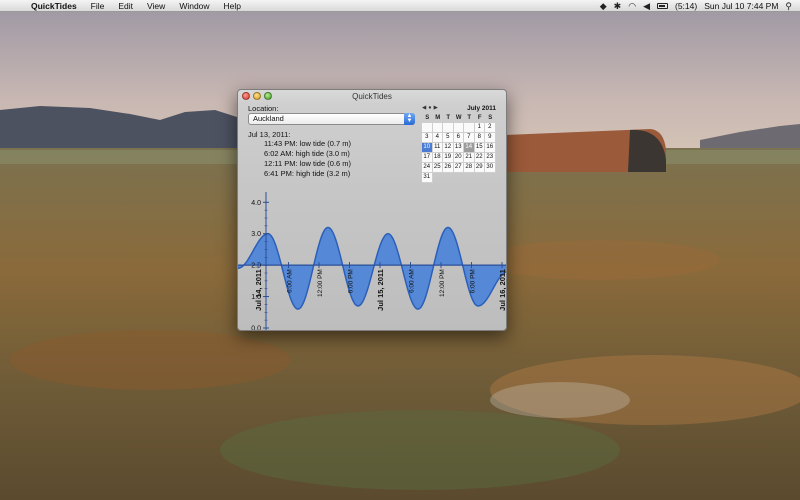 This screenshot has width=800, height=500. What do you see at coordinates (479, 168) in the screenshot?
I see `calendar-day: 29` at bounding box center [479, 168].